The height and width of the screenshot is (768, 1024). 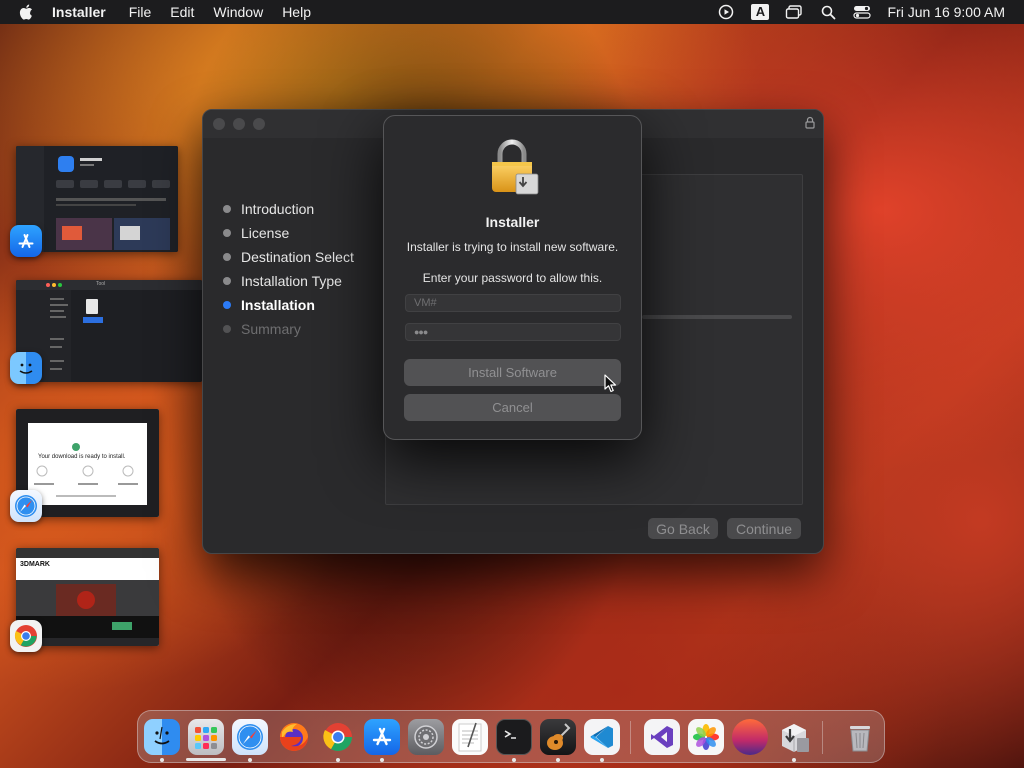 I want to click on safari-icon, so click(x=26, y=506).